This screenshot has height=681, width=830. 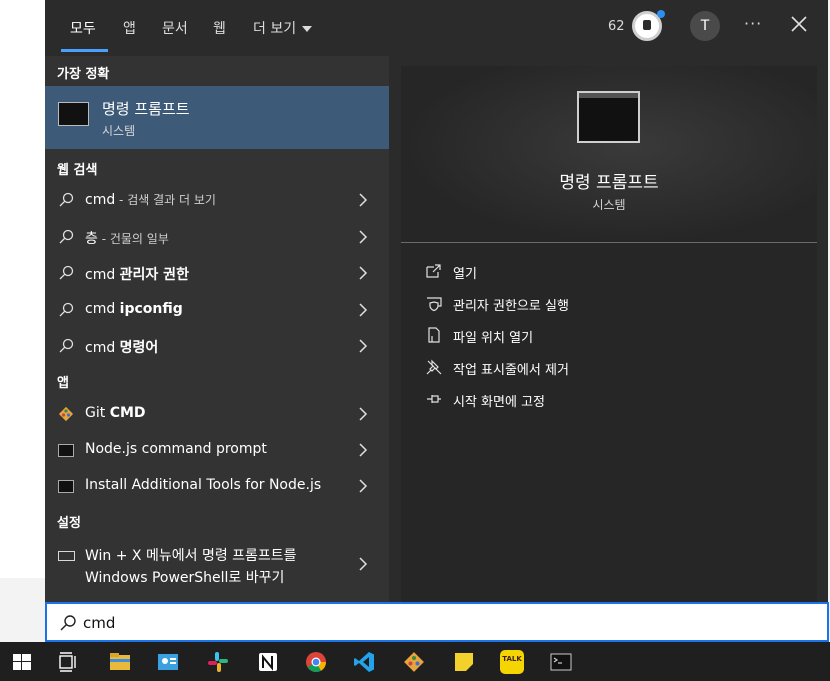 I want to click on action-label: 작업 표시줄에서 제거, so click(x=511, y=370).